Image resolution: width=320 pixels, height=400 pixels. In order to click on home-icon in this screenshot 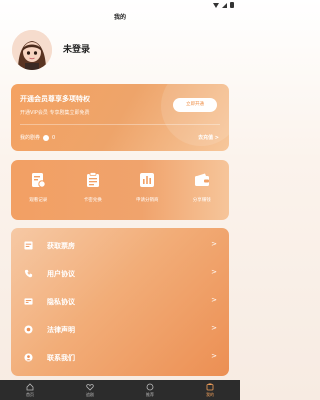, I will do `click(30, 387)`.